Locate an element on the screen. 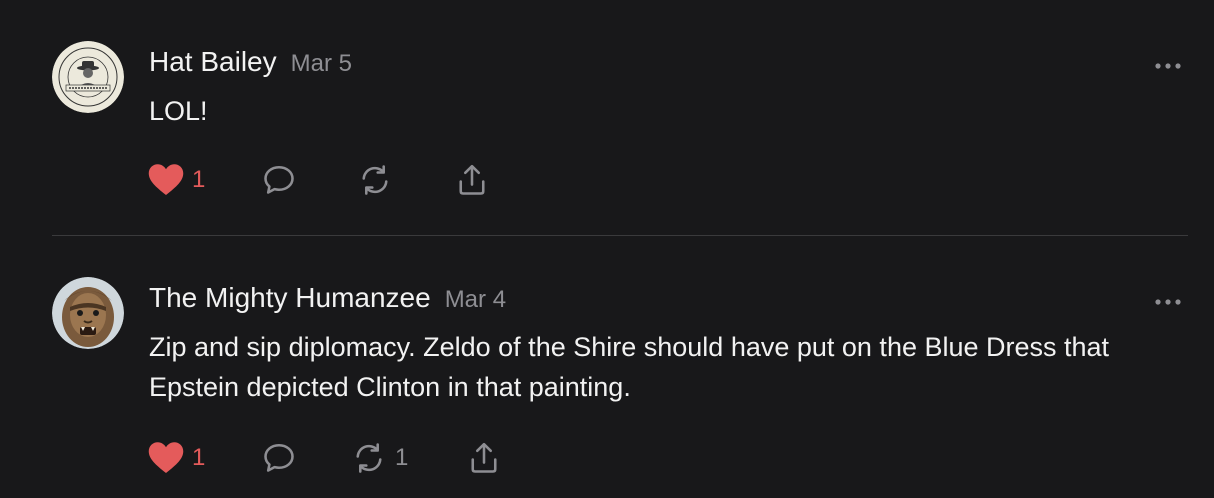 The image size is (1214, 498). comment-actions: 1 is located at coordinates (300, 180).